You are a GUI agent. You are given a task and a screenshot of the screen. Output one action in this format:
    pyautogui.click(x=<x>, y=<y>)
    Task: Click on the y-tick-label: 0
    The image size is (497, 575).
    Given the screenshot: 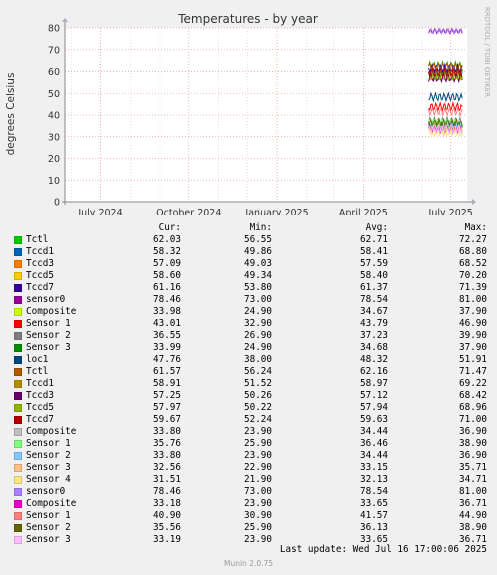 What is the action you would take?
    pyautogui.click(x=57, y=203)
    